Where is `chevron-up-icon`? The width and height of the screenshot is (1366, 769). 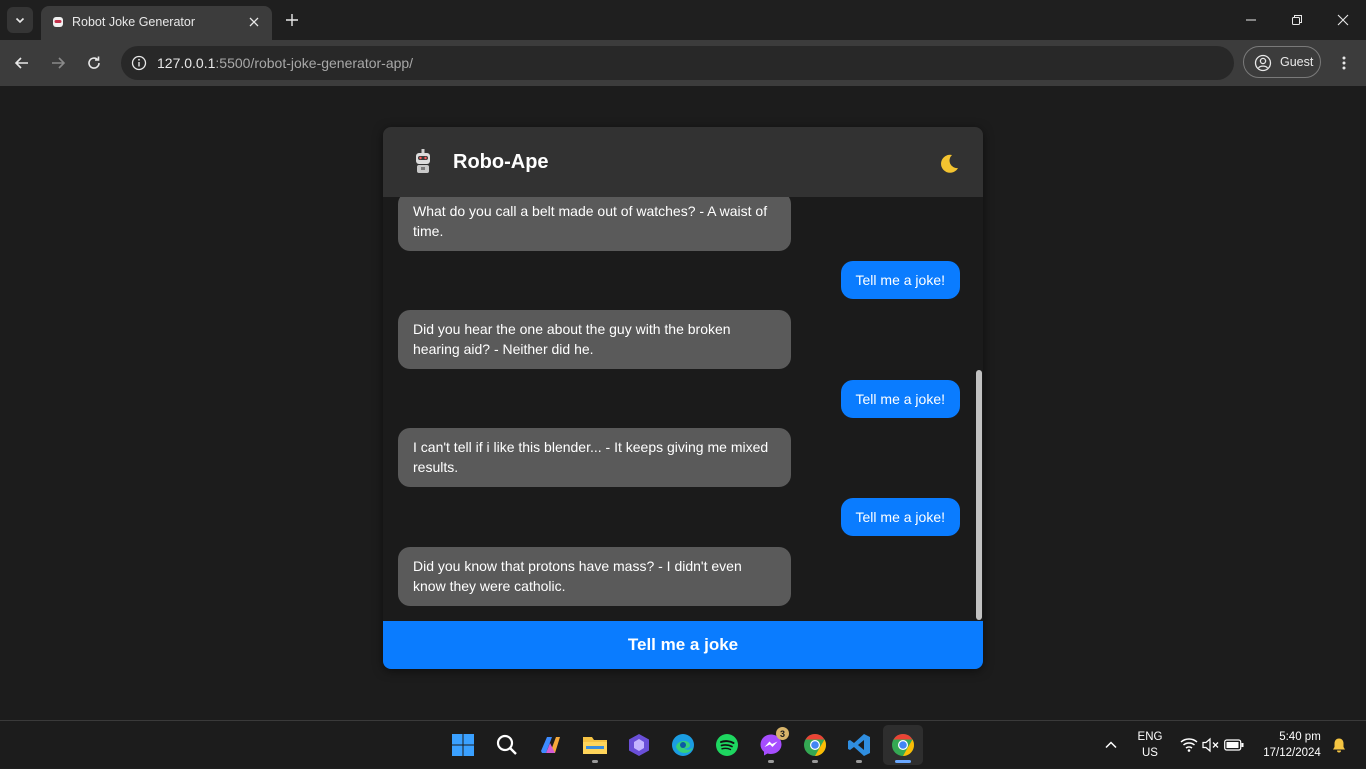 chevron-up-icon is located at coordinates (1111, 745).